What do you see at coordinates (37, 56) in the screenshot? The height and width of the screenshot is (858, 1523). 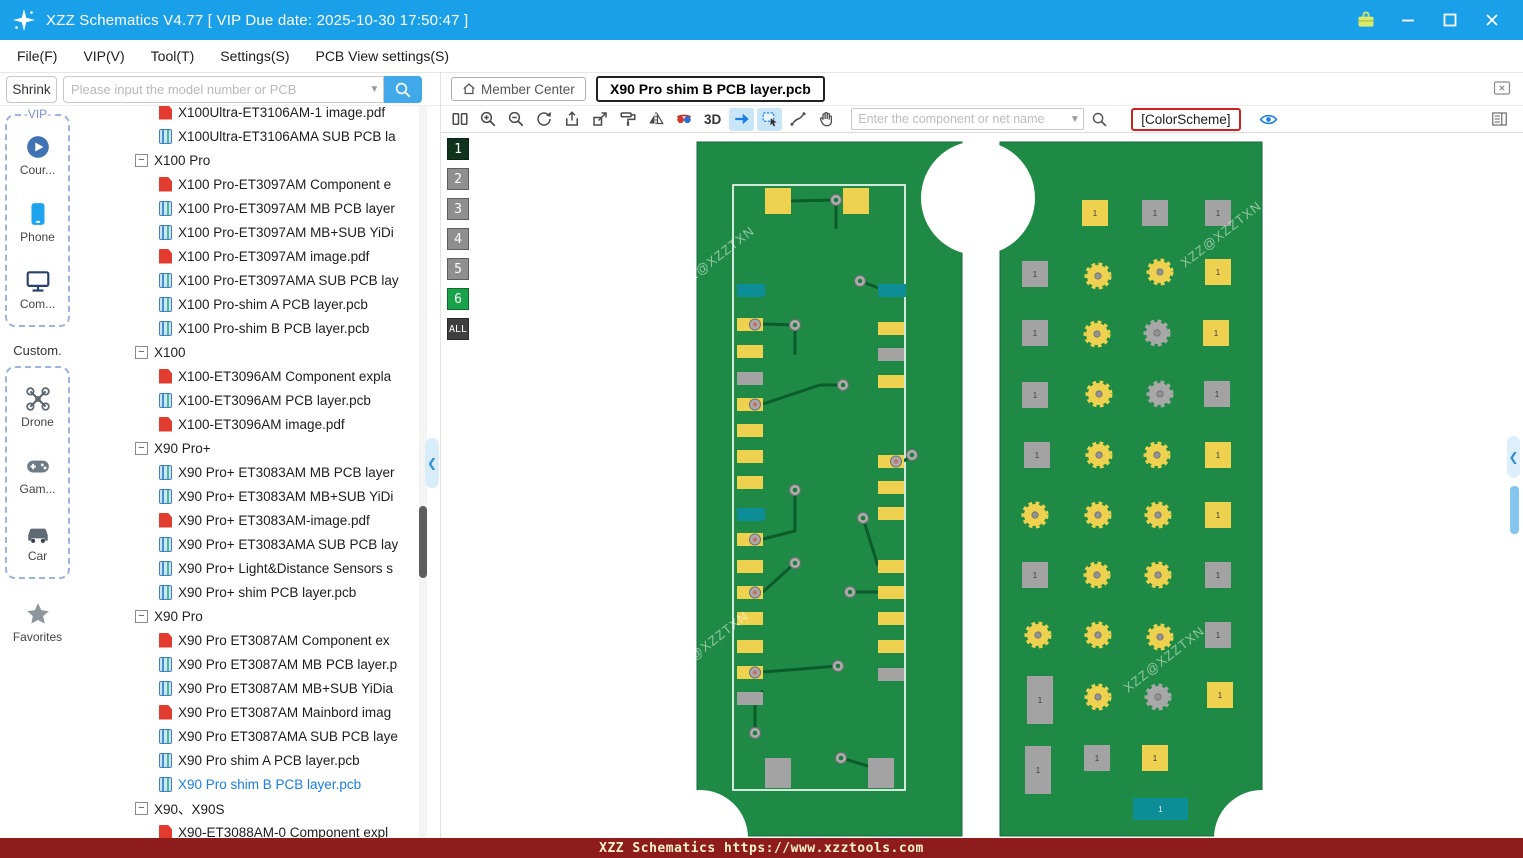 I see `menu-file: File(F)` at bounding box center [37, 56].